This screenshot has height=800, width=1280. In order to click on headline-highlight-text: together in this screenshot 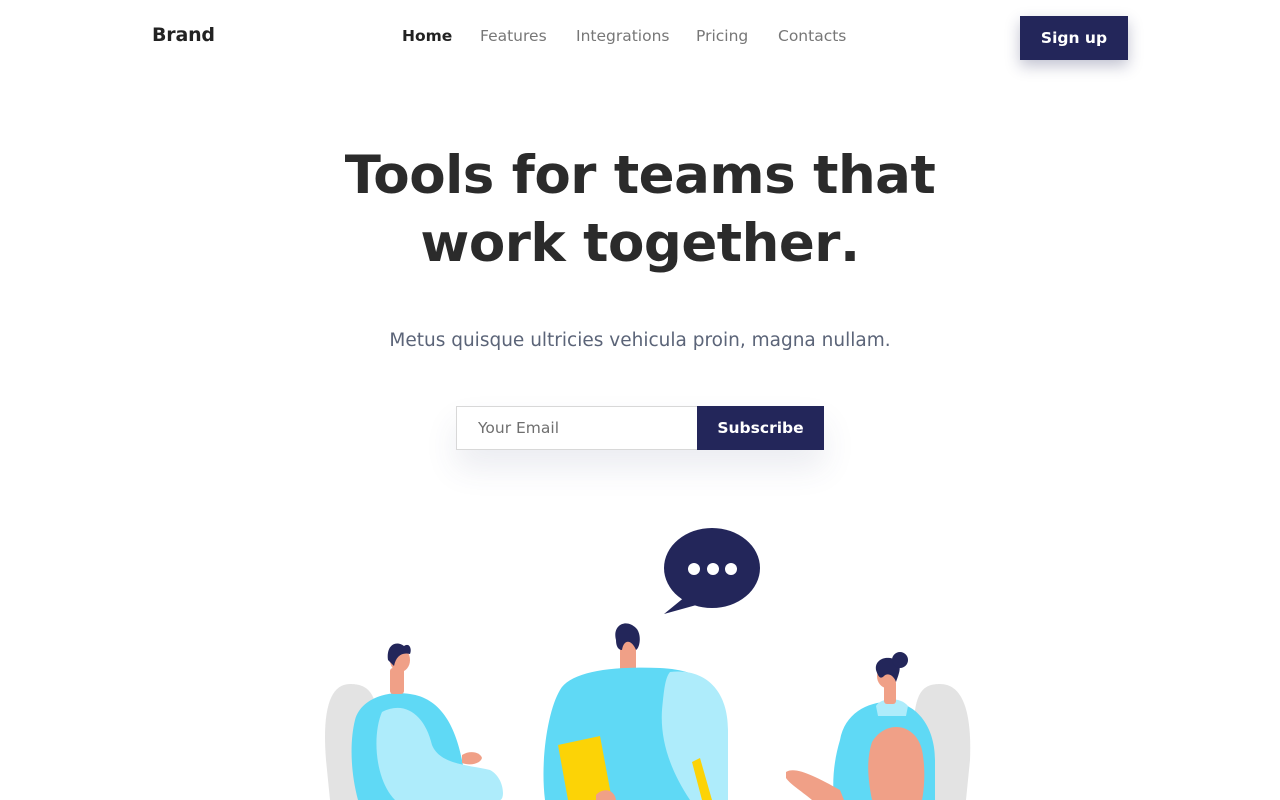, I will do `click(711, 243)`.